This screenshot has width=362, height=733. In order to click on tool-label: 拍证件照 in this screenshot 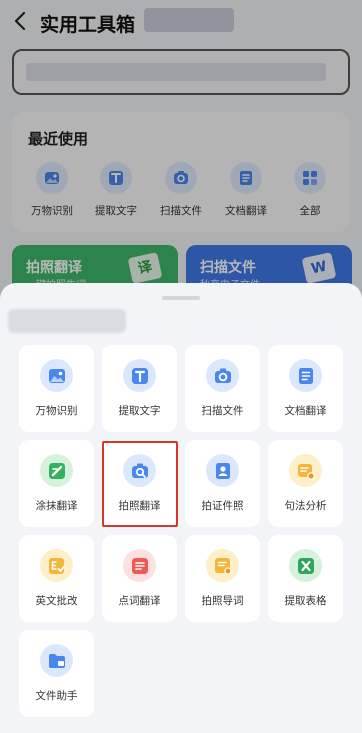, I will do `click(222, 506)`.